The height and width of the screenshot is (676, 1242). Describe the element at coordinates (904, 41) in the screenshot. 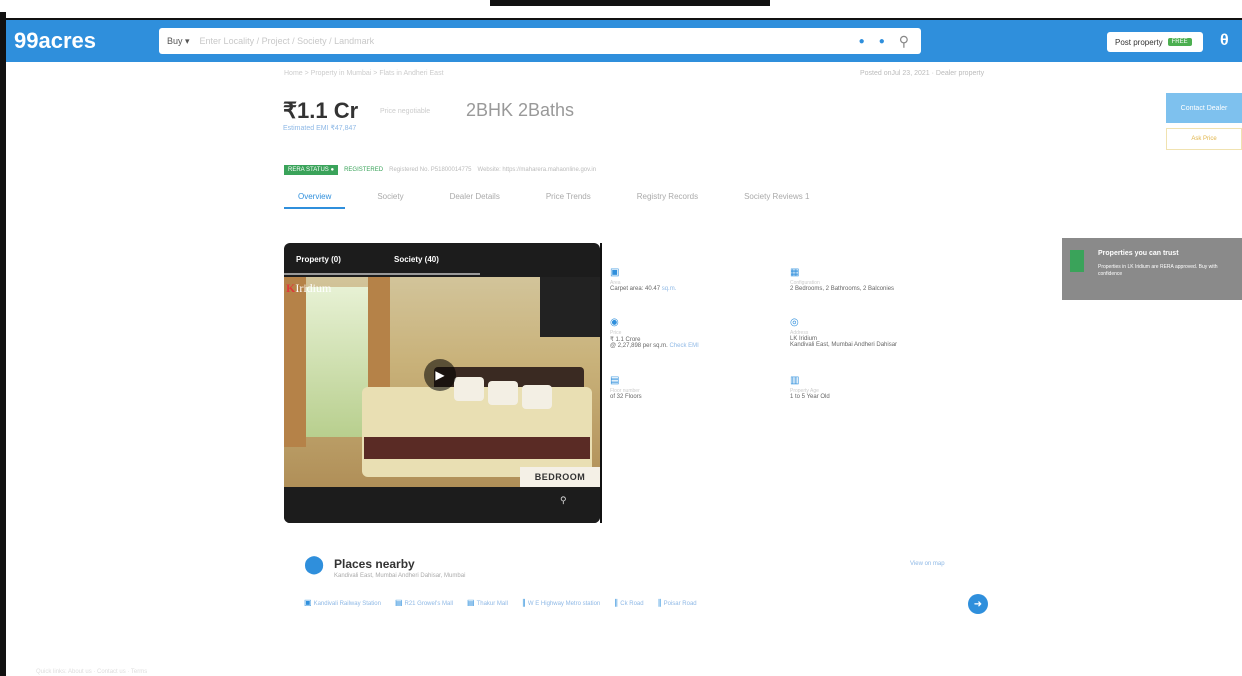

I see `search-icon: ⚲` at that location.